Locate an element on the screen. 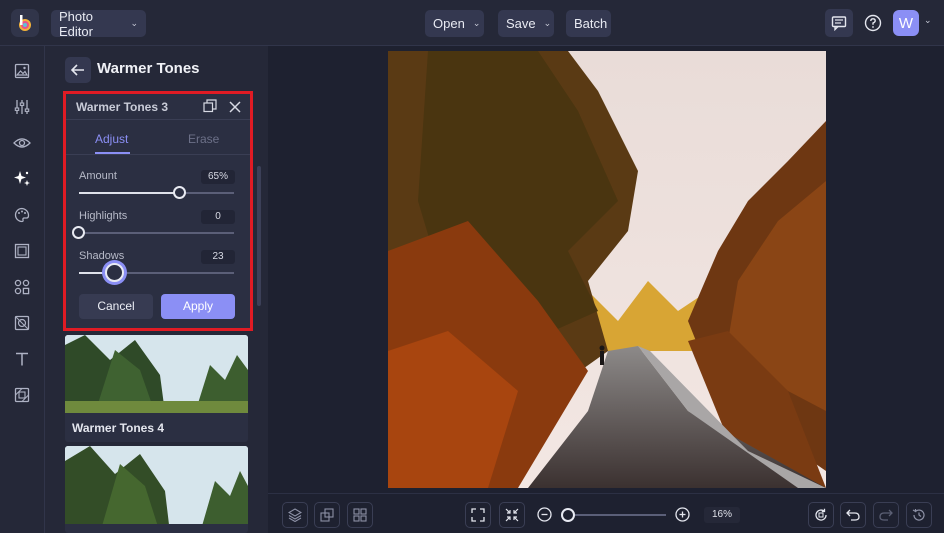  history-icon is located at coordinates (918, 515).